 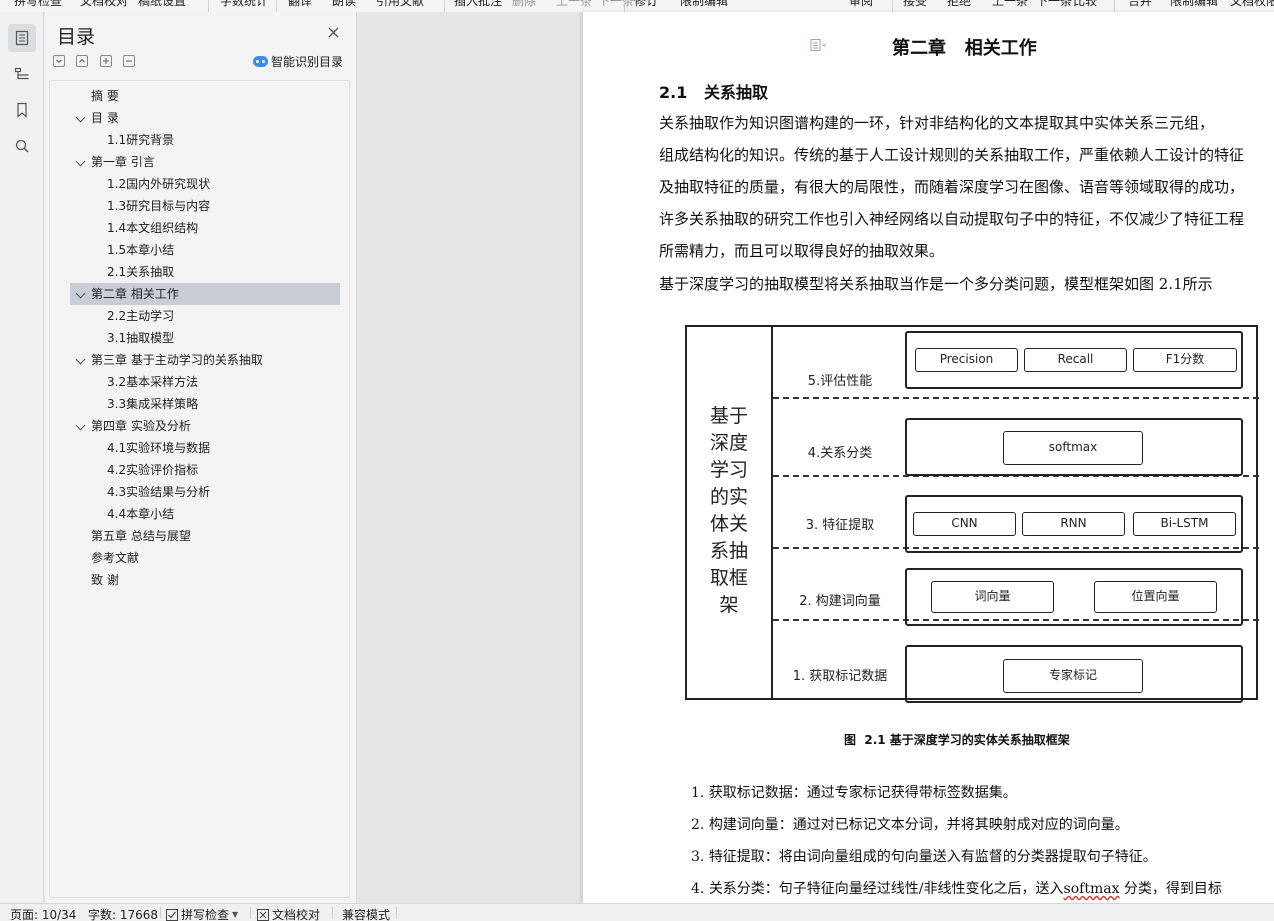 I want to click on toc-item: 4.2实验评价指标, so click(x=195, y=470).